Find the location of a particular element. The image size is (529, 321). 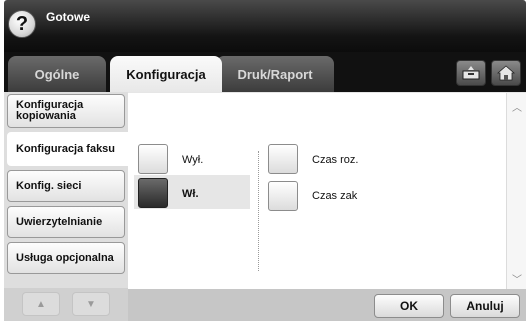

tab-bar: Ogólne Druk/Raport Konfiguracja is located at coordinates (265, 72).